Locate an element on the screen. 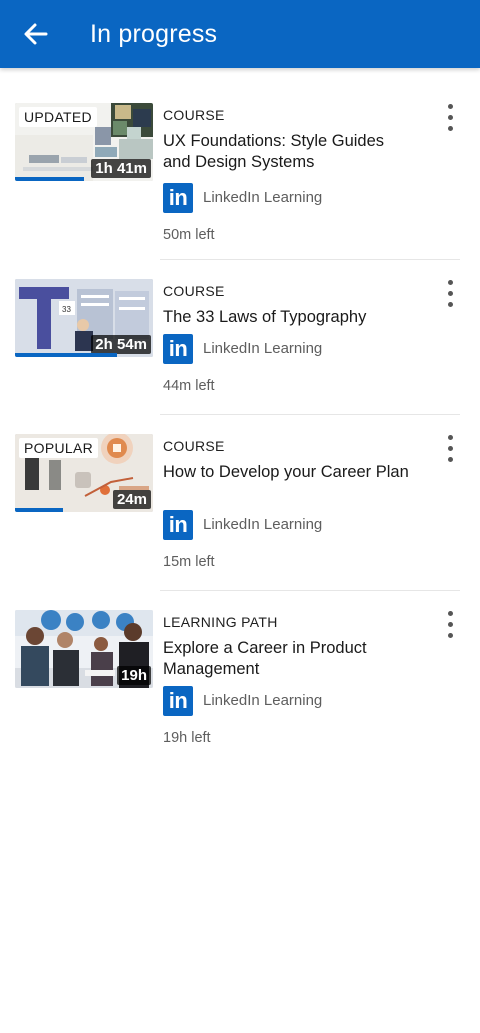 The height and width of the screenshot is (1033, 480). course-thumbnail: 19h is located at coordinates (84, 649).